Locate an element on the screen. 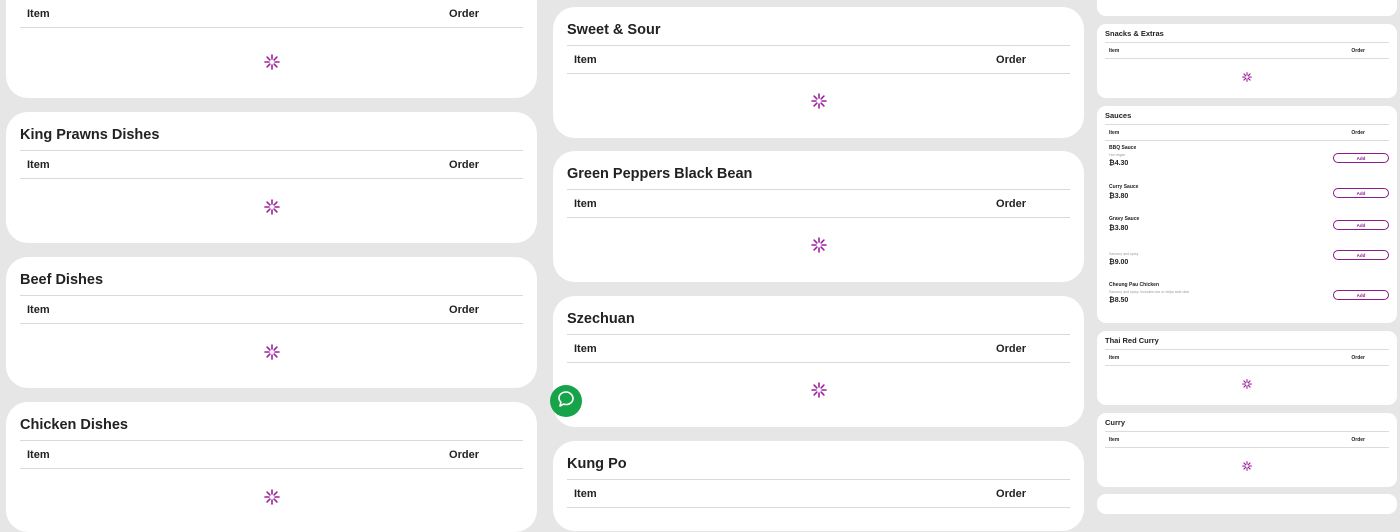  section-title: Thai Red Curry is located at coordinates (1247, 341).